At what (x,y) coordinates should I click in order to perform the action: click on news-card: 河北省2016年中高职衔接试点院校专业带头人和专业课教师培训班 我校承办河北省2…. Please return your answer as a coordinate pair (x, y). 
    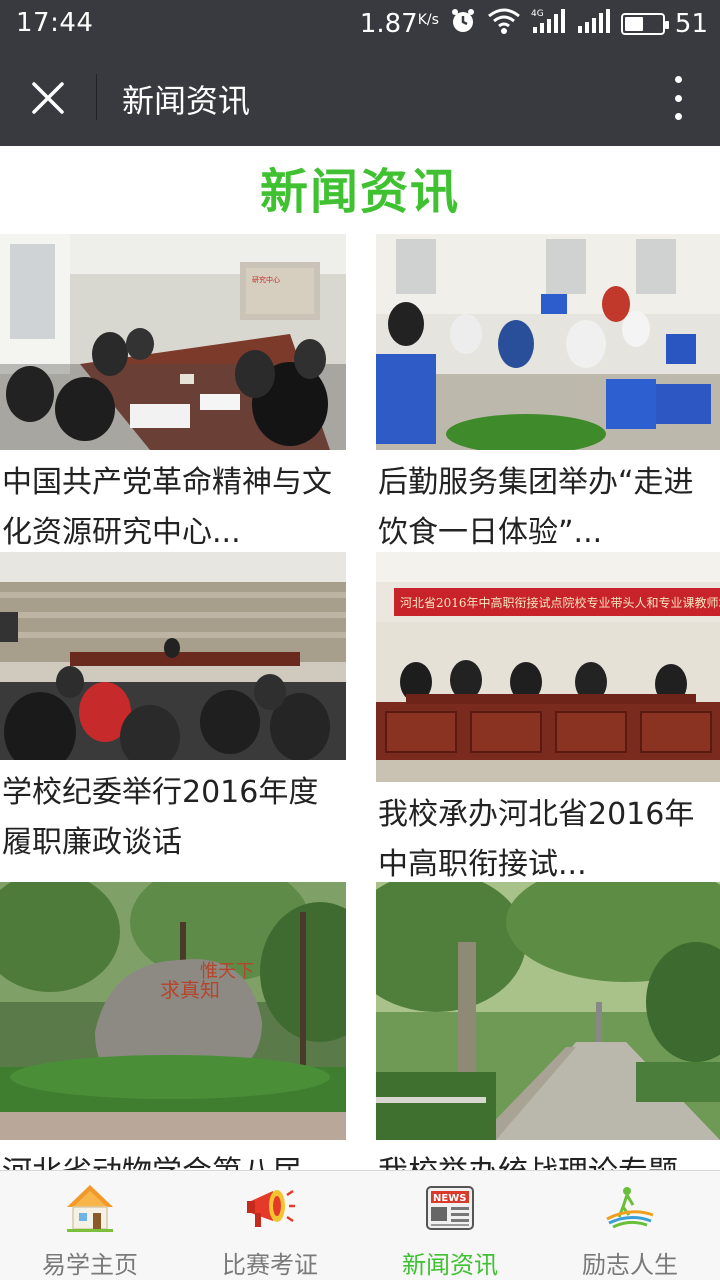
    Looking at the image, I should click on (548, 721).